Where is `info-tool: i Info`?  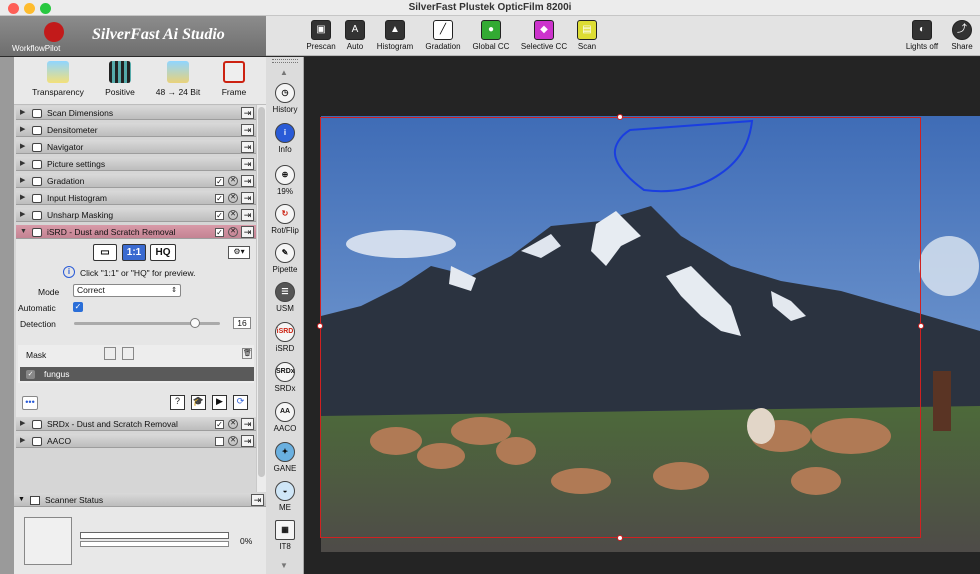 info-tool: i Info is located at coordinates (285, 138).